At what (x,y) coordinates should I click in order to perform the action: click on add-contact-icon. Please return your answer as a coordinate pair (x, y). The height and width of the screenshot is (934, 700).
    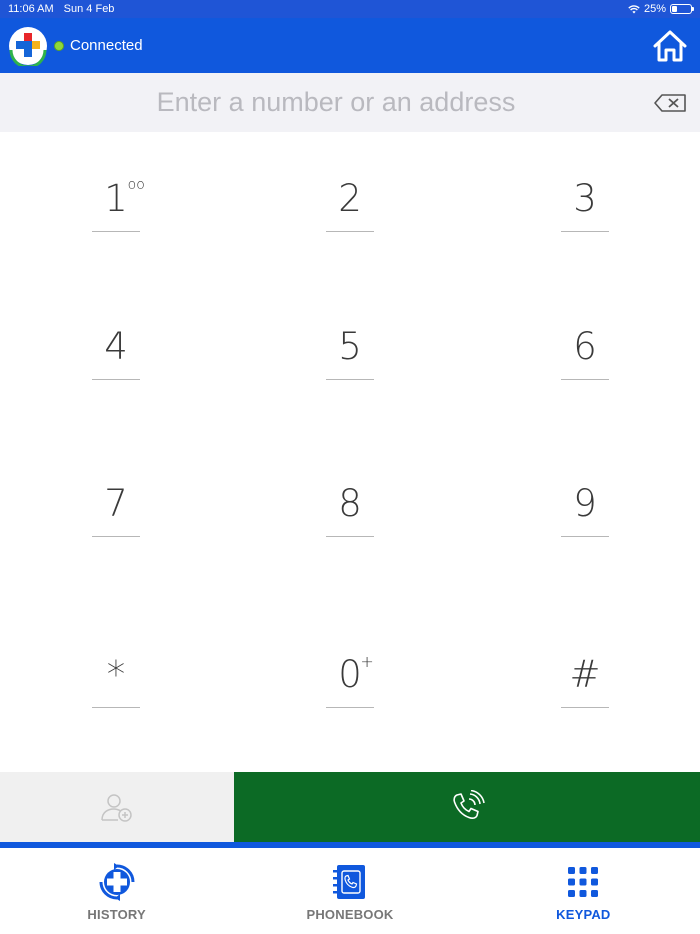
    Looking at the image, I should click on (116, 808).